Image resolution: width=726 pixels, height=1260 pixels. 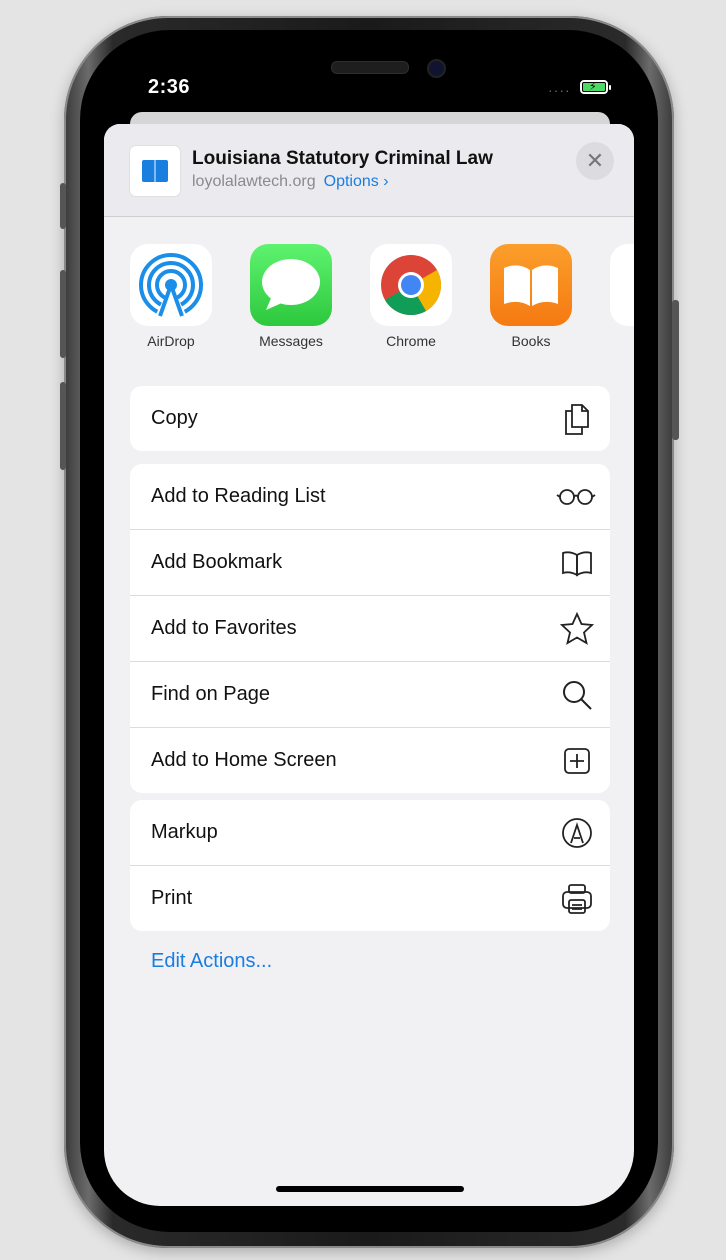 I want to click on home-indicator, so click(x=370, y=1189).